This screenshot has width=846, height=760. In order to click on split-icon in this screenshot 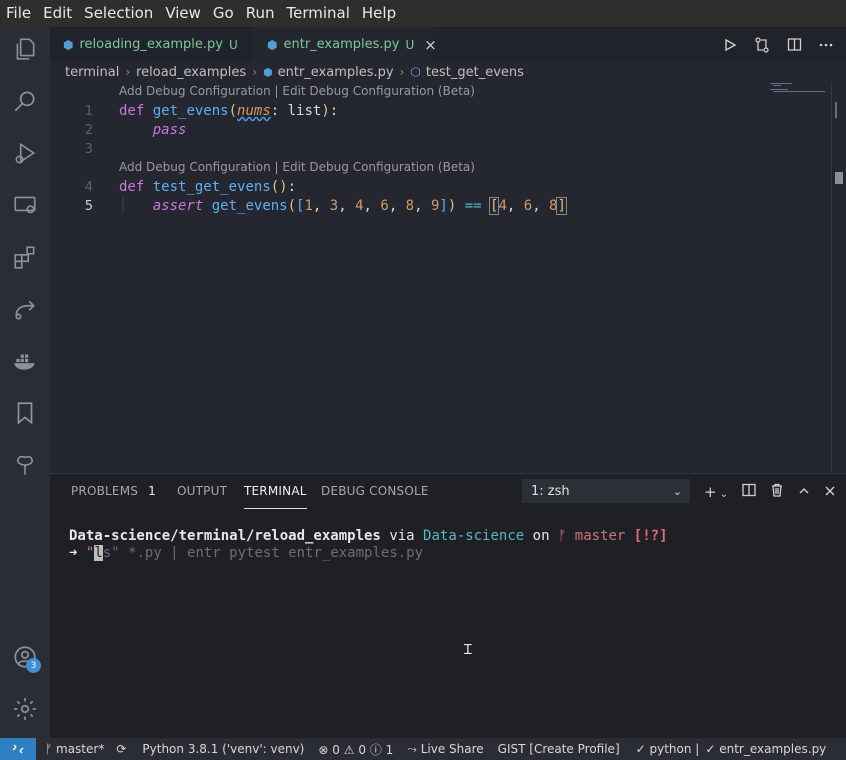, I will do `click(749, 489)`.